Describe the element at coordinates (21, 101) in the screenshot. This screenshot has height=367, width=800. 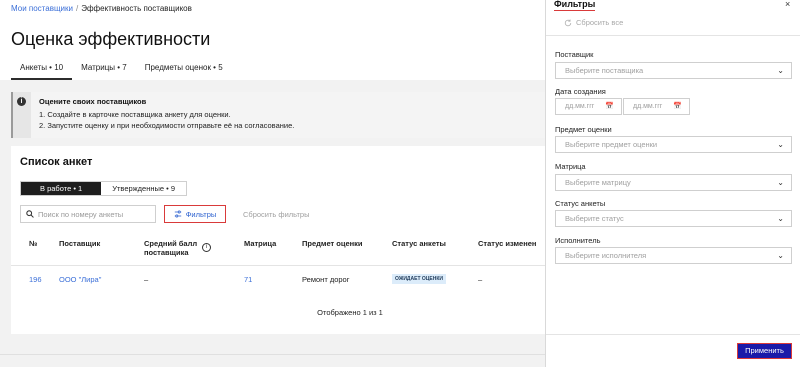
I see `info-icon: i` at that location.